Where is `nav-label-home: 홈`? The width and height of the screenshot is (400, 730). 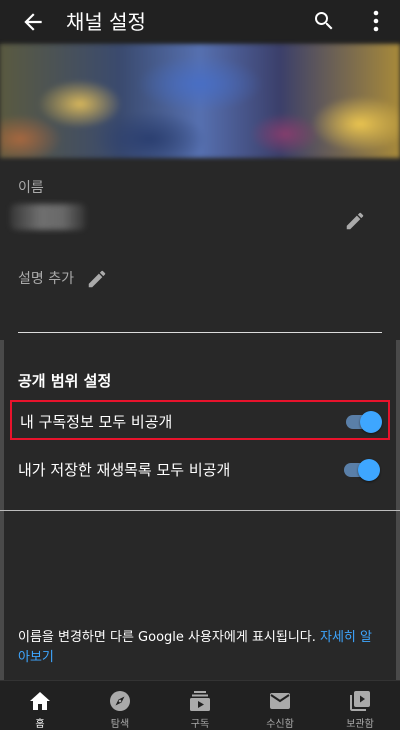 nav-label-home: 홈 is located at coordinates (40, 724).